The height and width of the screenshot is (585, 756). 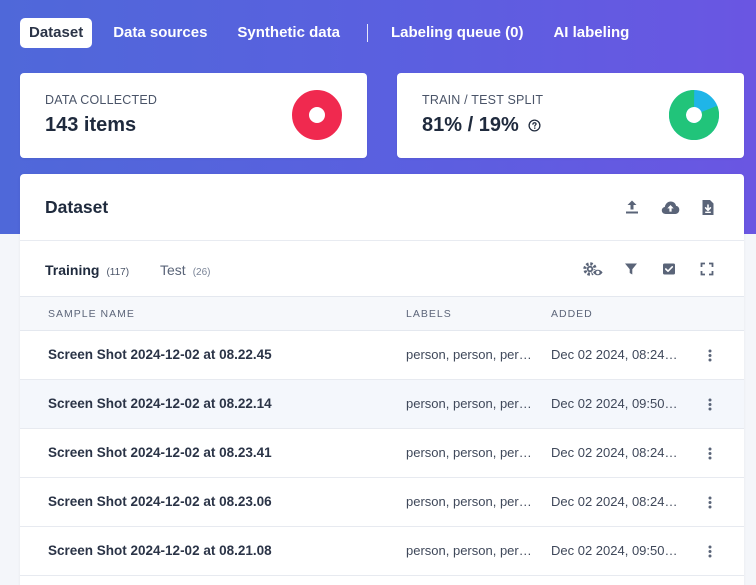 I want to click on dataset-header-actions, so click(x=662, y=207).